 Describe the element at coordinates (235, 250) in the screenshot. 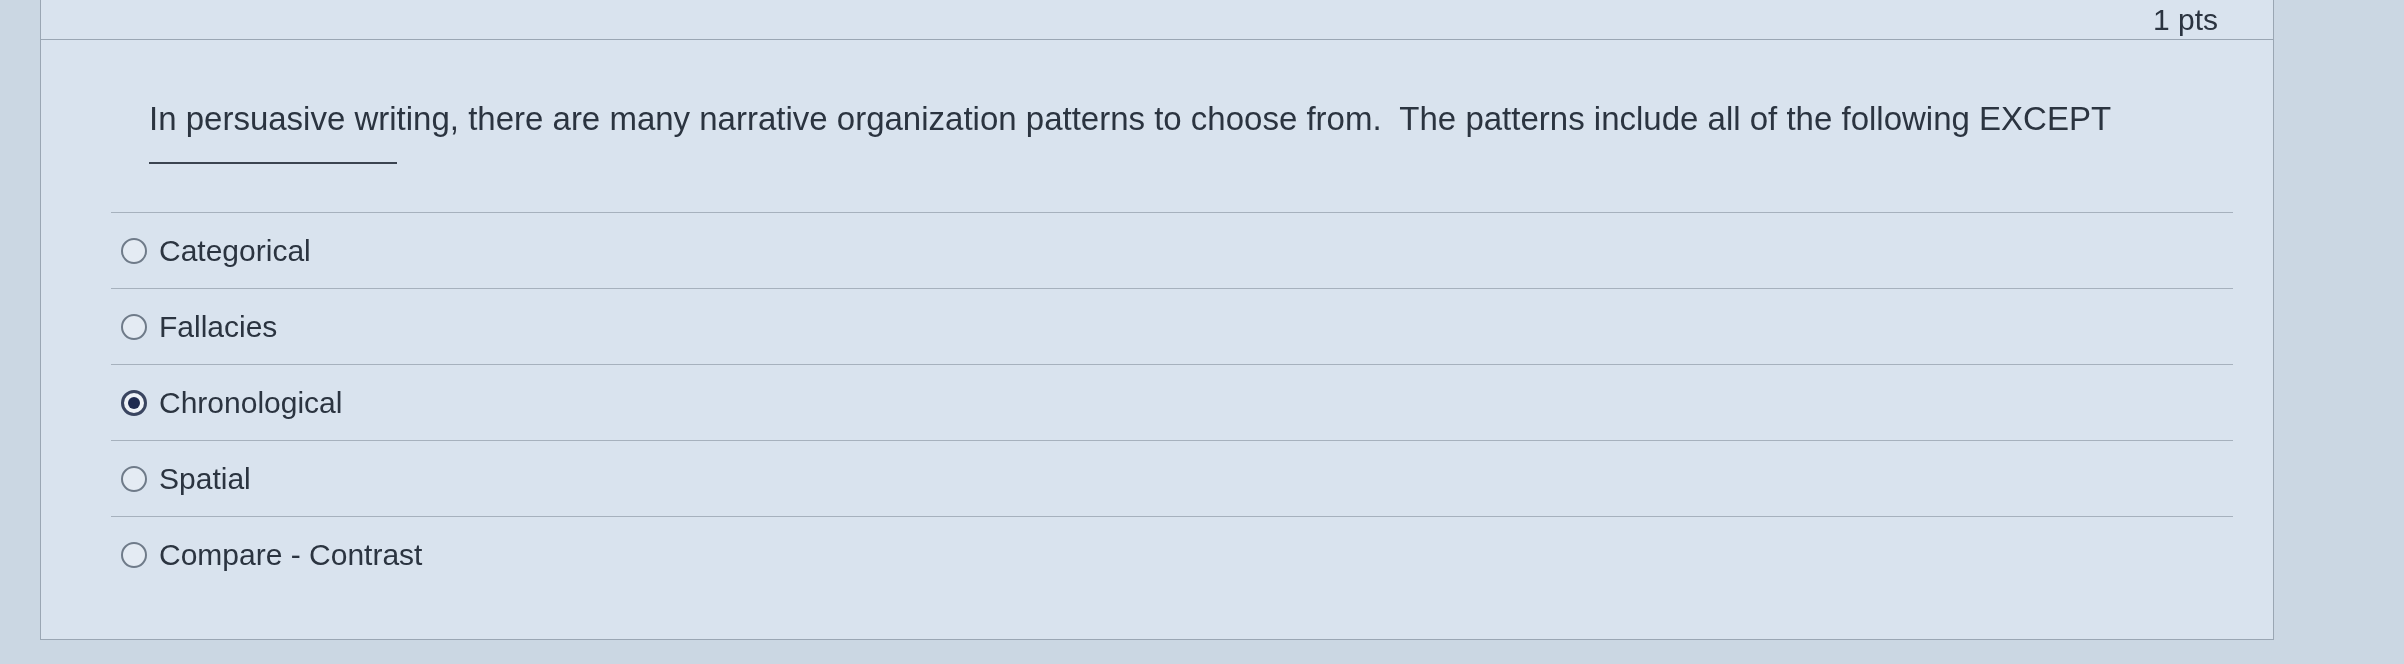

I see `option-label: Categorical` at that location.